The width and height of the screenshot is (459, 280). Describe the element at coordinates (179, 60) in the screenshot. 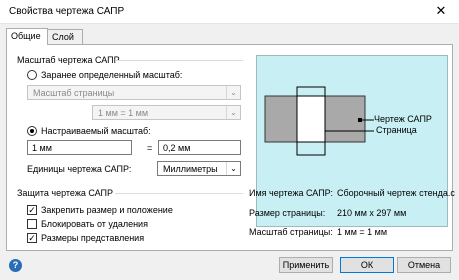

I see `scale-group-divider` at that location.